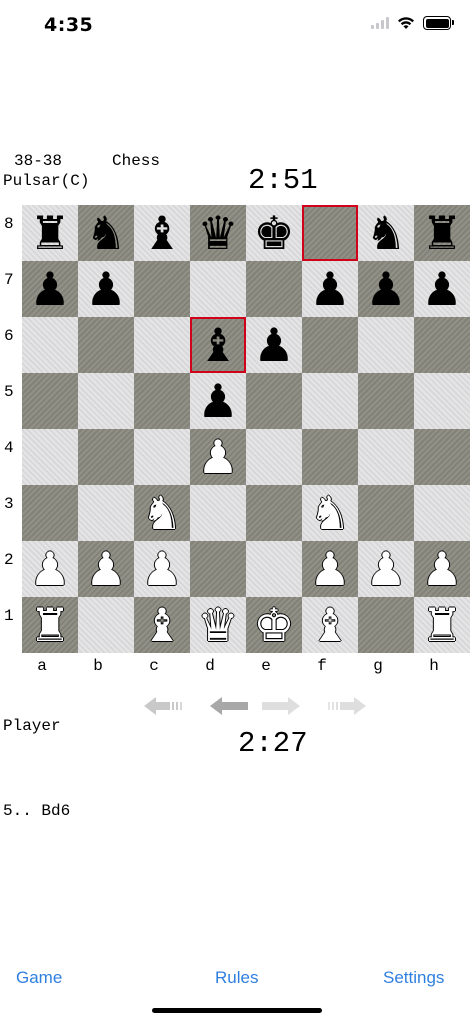 The height and width of the screenshot is (1024, 473). Describe the element at coordinates (386, 401) in the screenshot. I see `square-g5` at that location.